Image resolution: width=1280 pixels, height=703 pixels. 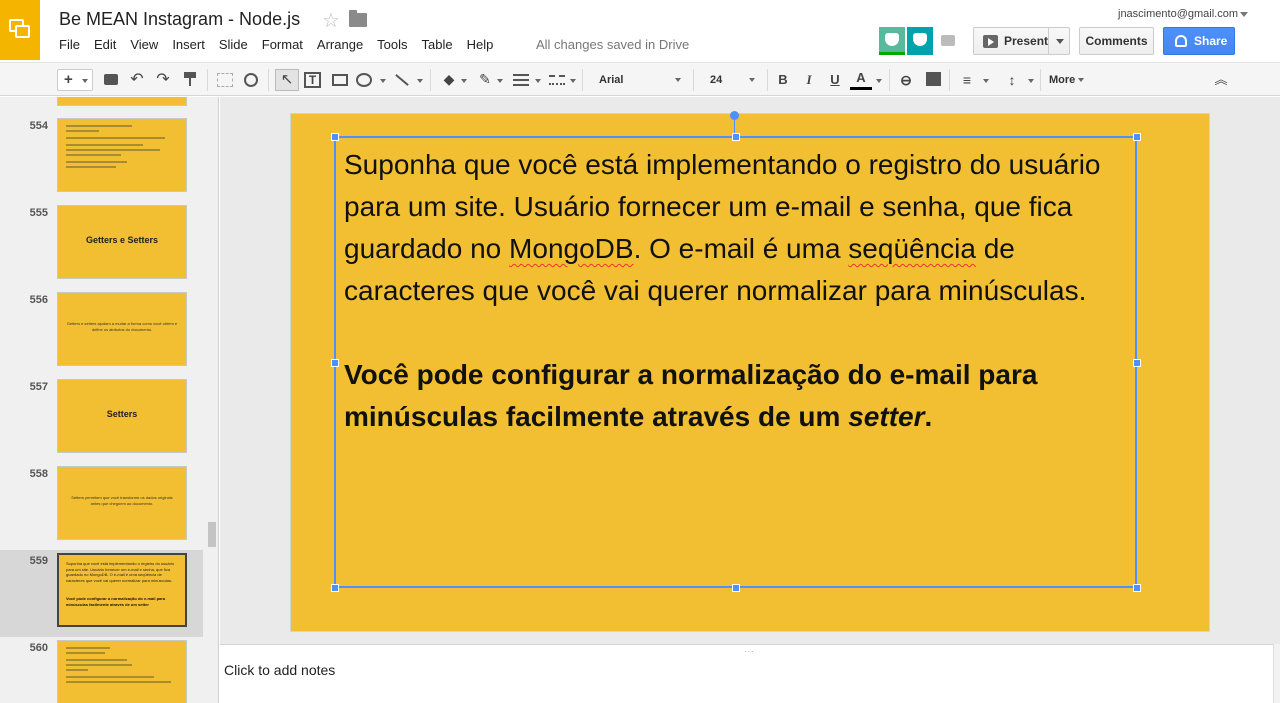 What do you see at coordinates (1012, 80) in the screenshot?
I see `line-spacing-icon: ↕` at bounding box center [1012, 80].